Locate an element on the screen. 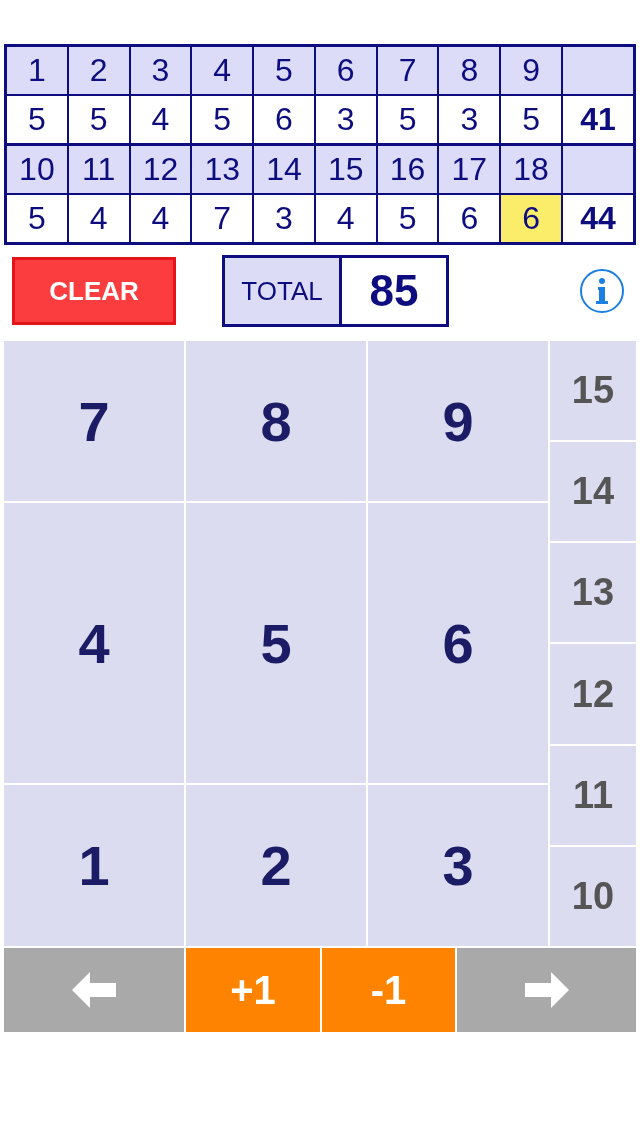 The image size is (640, 1136). previous-button is located at coordinates (94, 990).